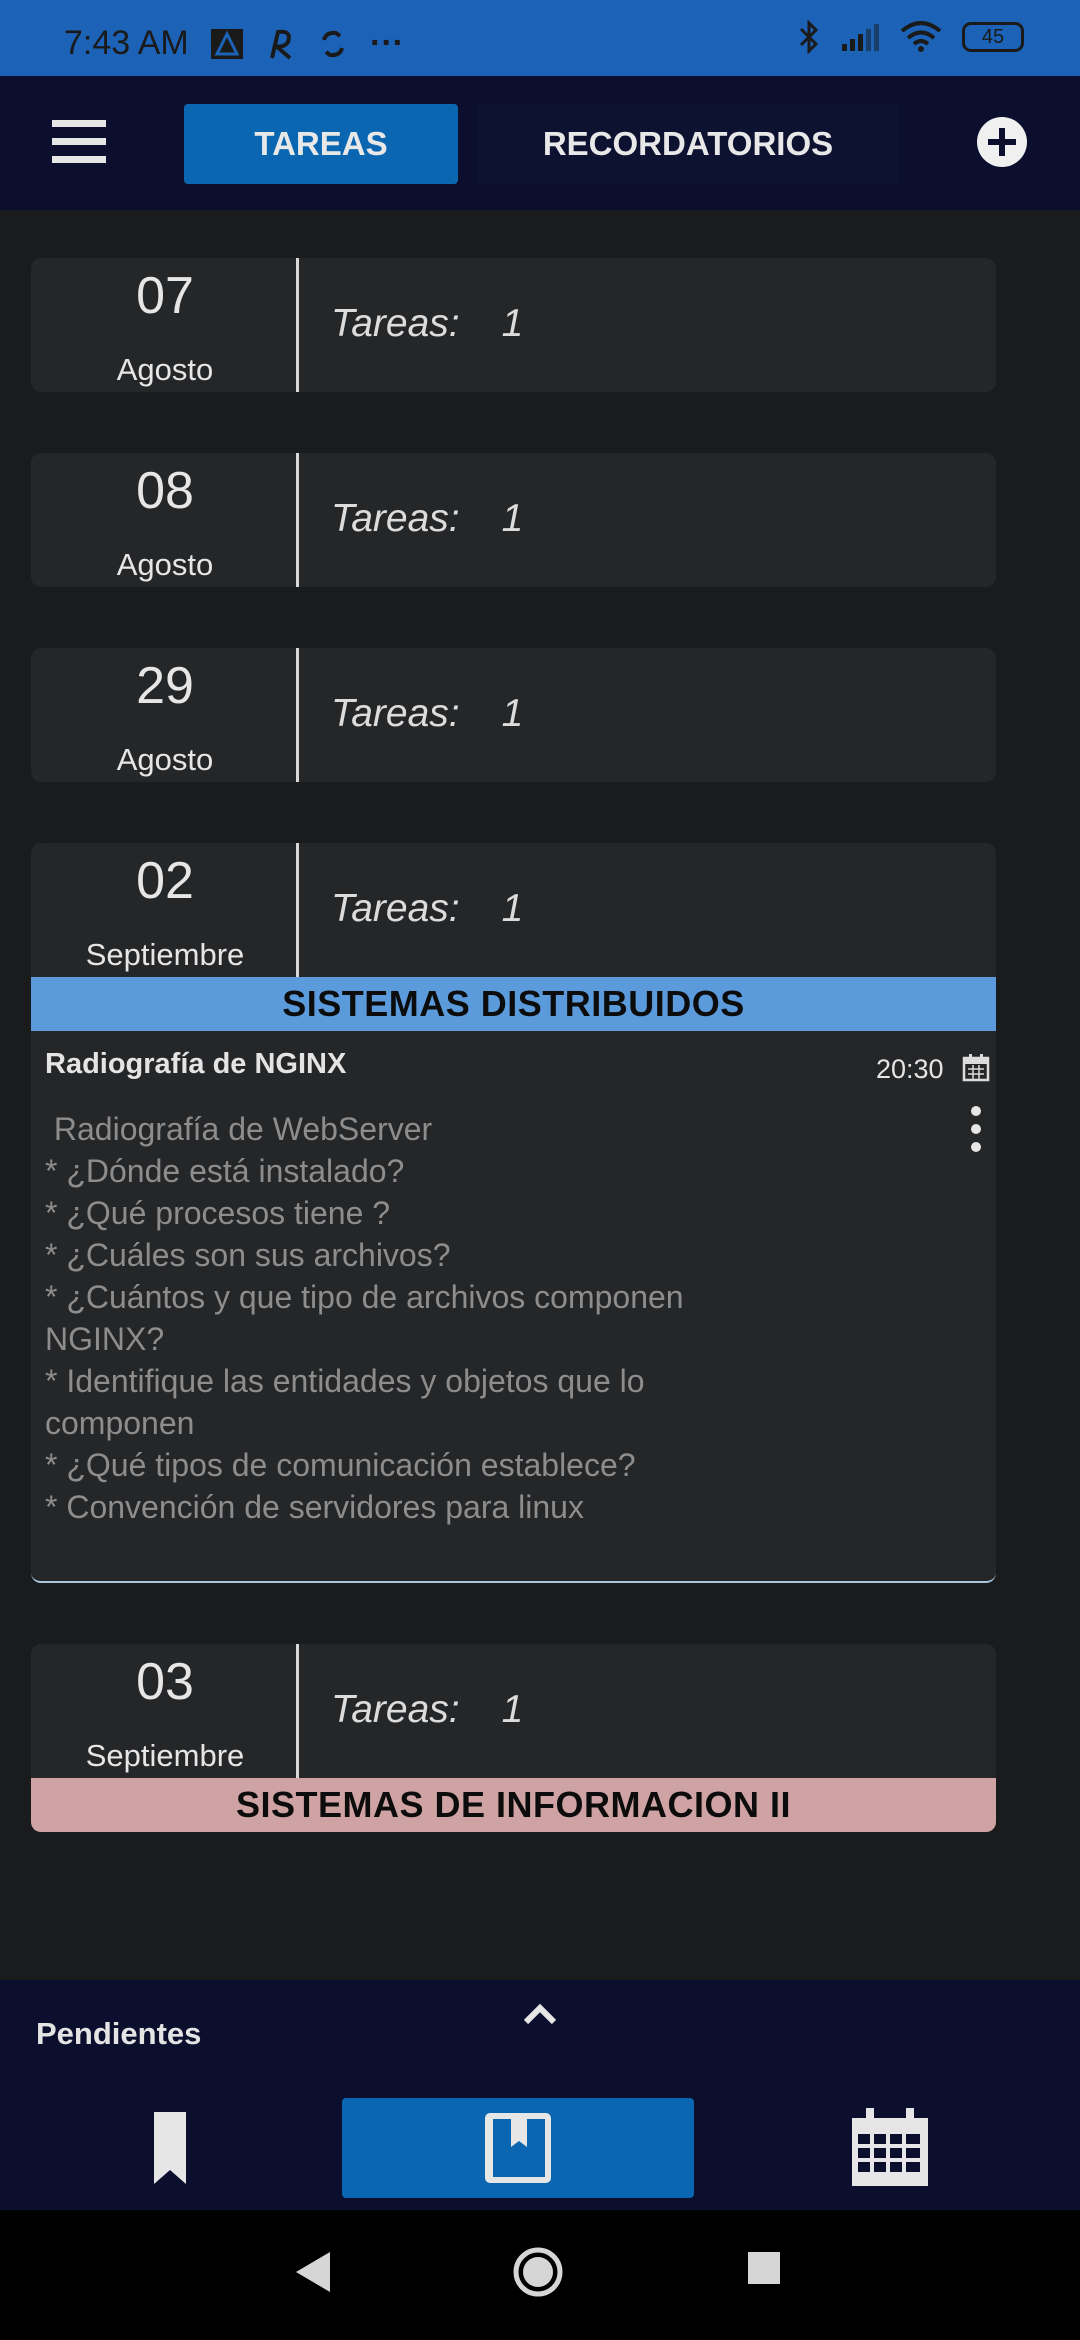 The width and height of the screenshot is (1080, 2340). I want to click on menu-icon, so click(79, 142).